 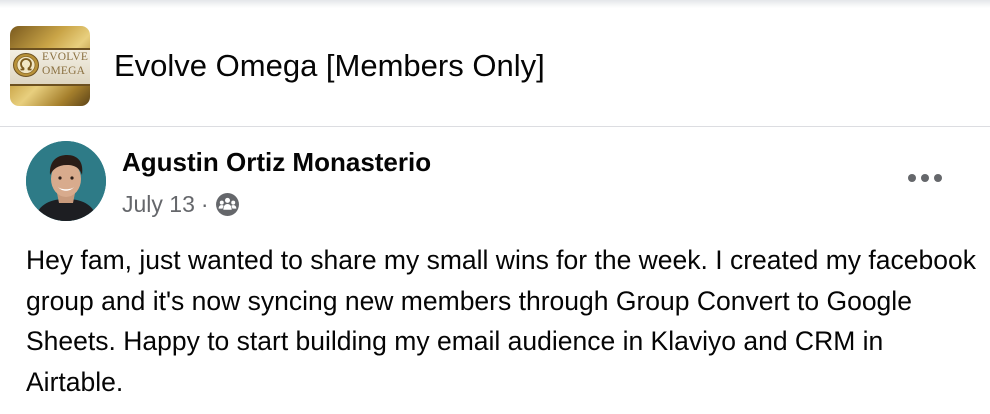 I want to click on avatar-photo, so click(x=66, y=181).